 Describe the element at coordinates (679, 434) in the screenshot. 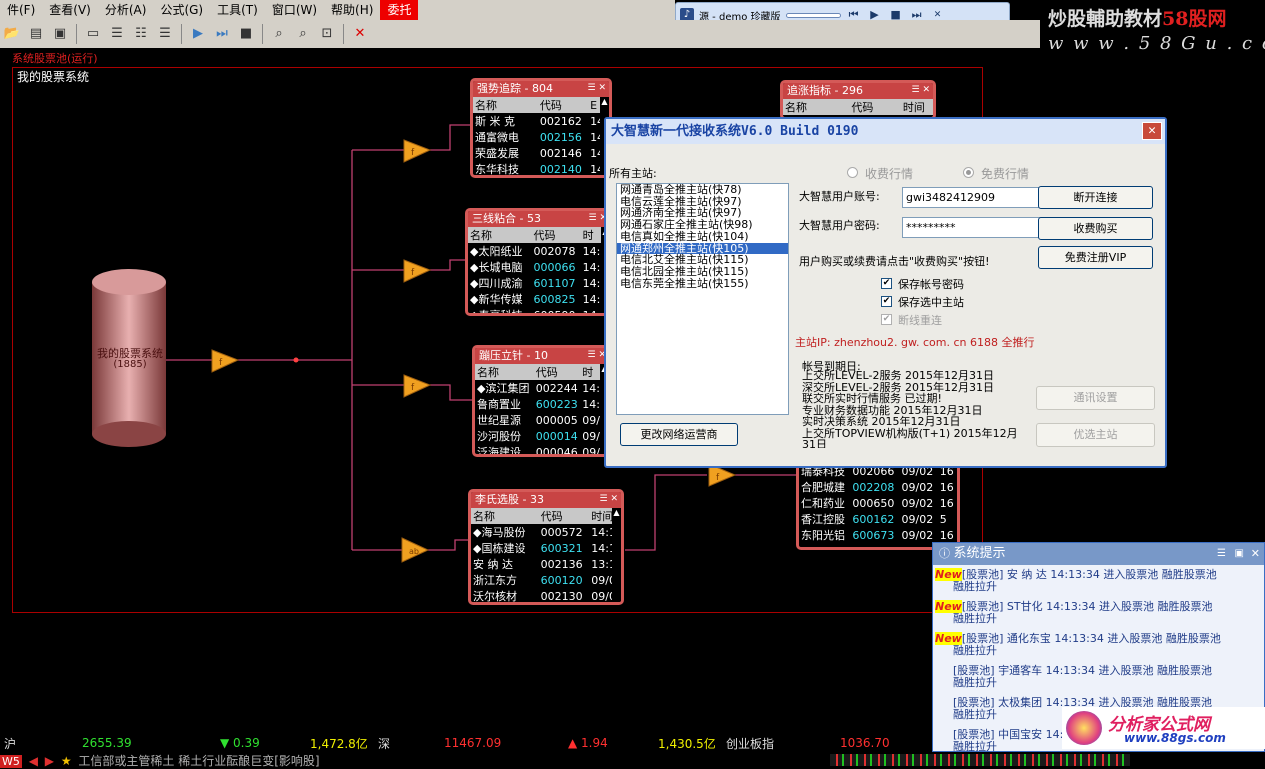

I see `change-isp-button: 更改网络运营商` at that location.